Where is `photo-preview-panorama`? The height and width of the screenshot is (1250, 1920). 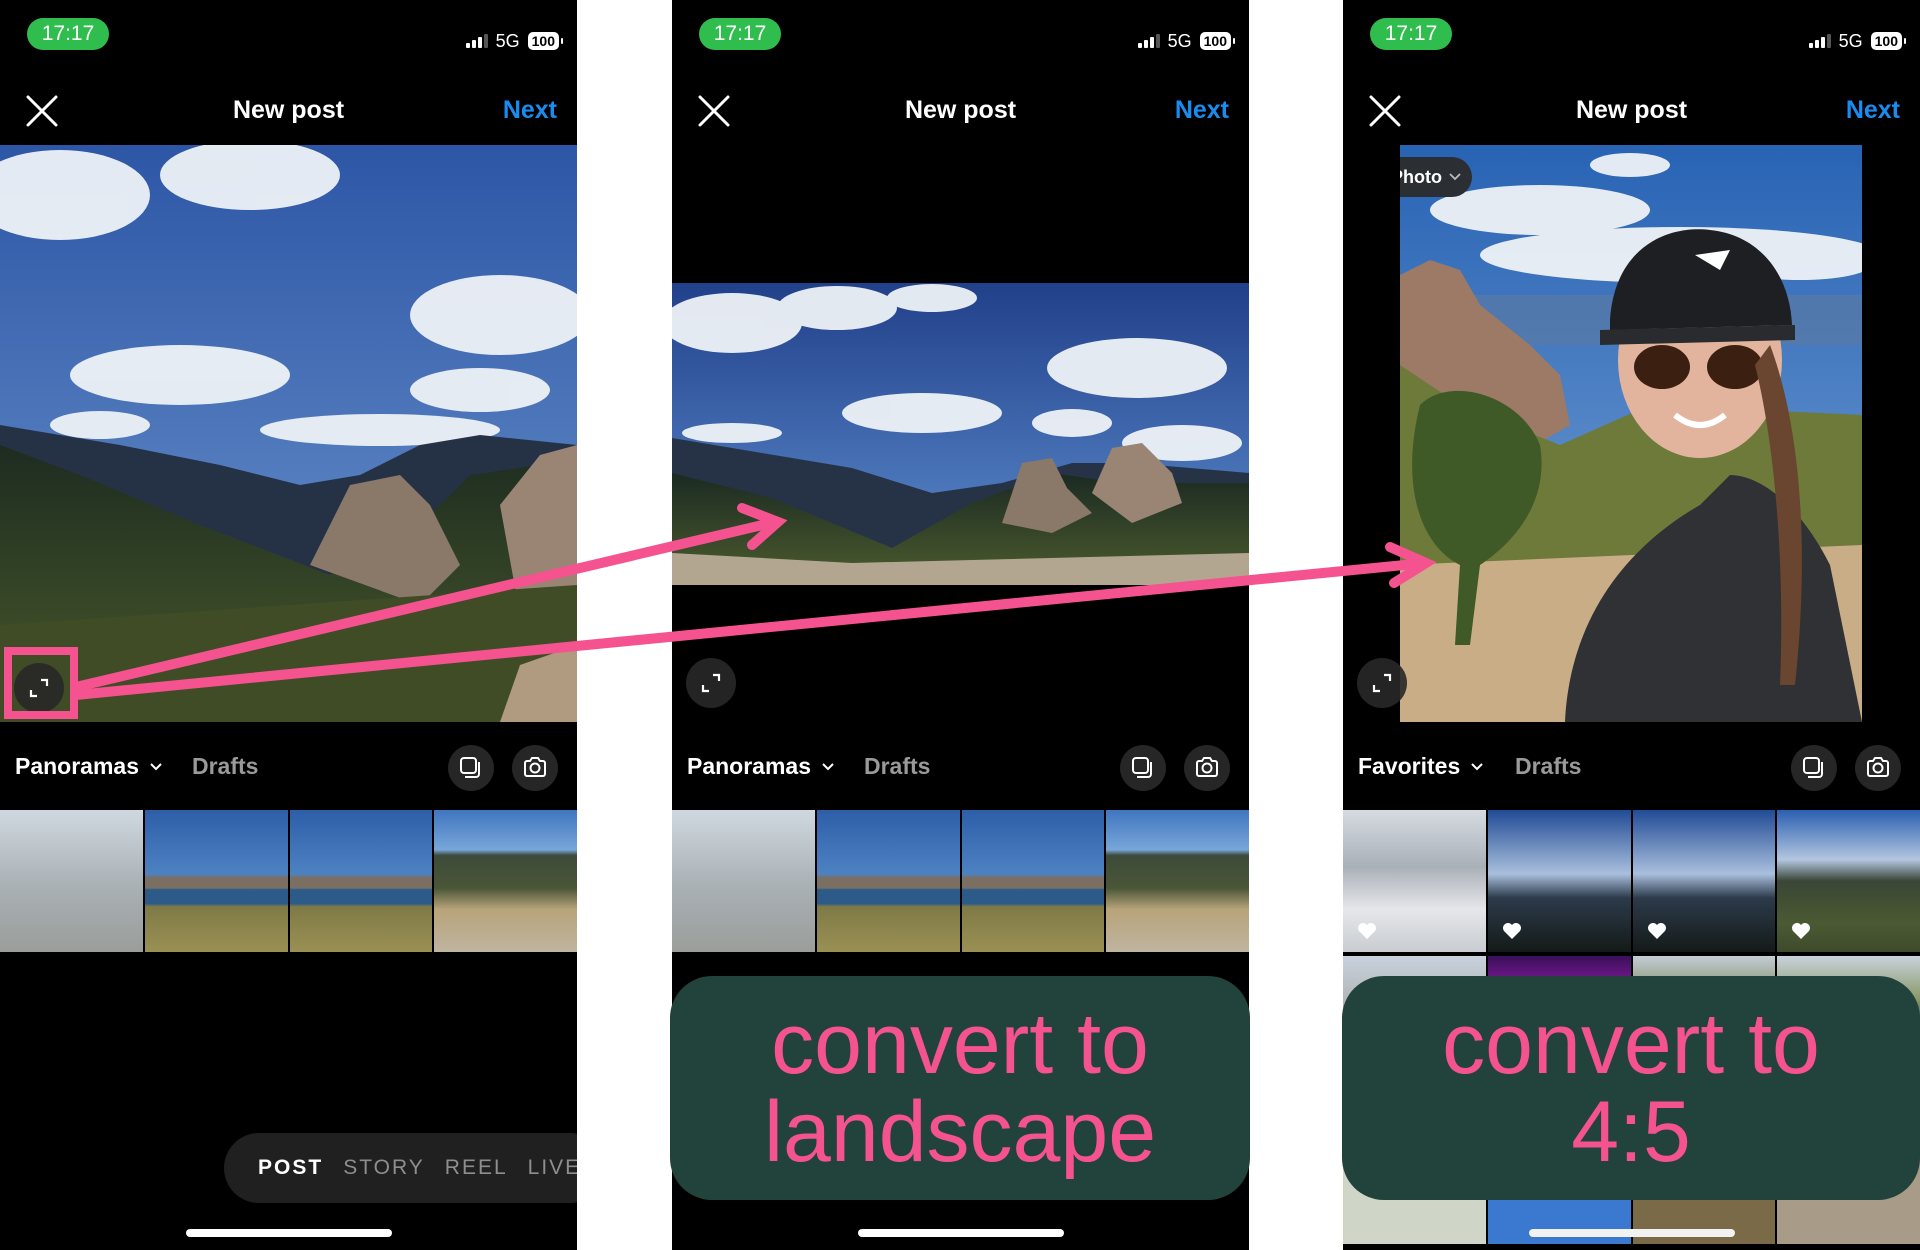 photo-preview-panorama is located at coordinates (288, 433).